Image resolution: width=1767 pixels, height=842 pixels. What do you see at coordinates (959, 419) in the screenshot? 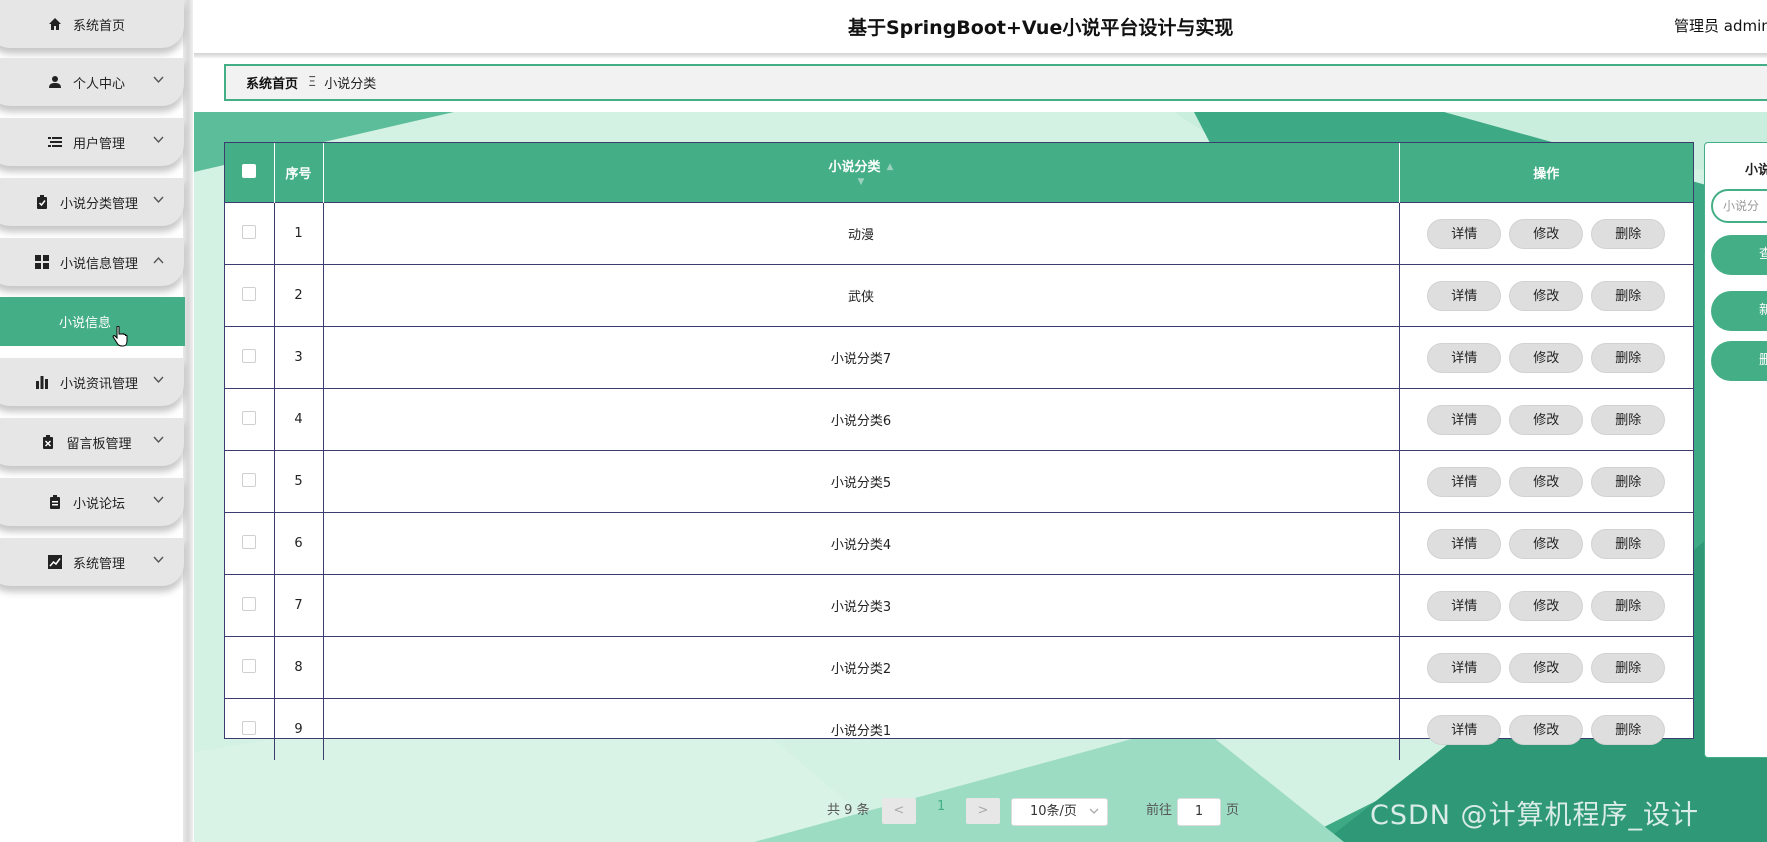
I see `table-row: 4 小说分类6 详情 修改 删除` at bounding box center [959, 419].